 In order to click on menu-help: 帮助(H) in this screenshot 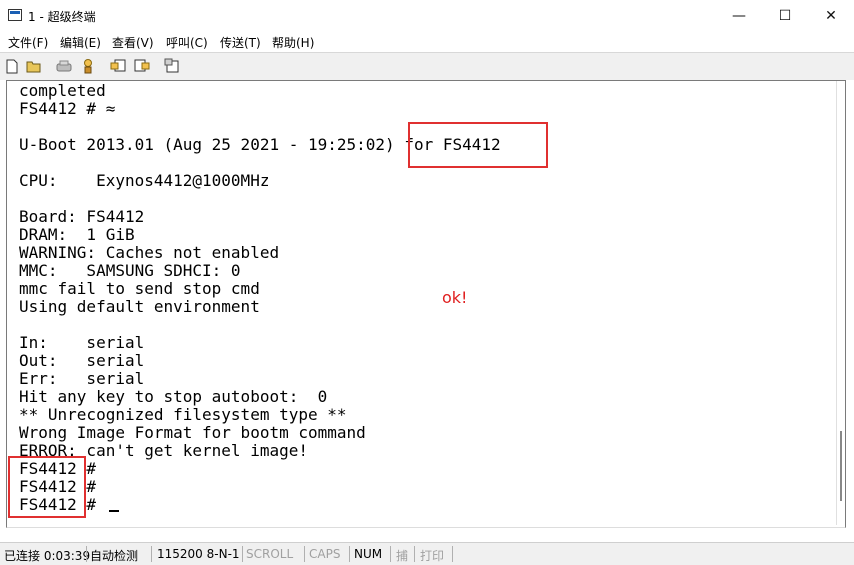, I will do `click(293, 42)`.